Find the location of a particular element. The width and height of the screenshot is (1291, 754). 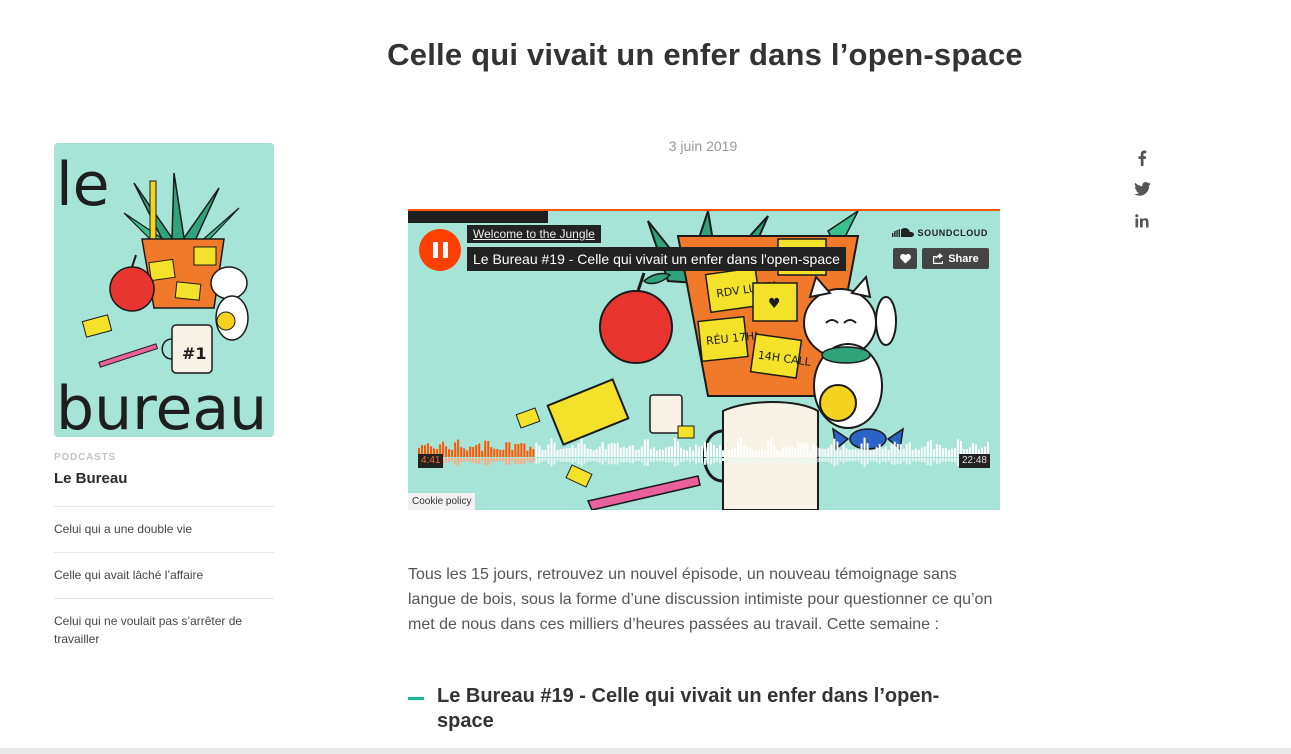

current-time: 4:41 is located at coordinates (431, 461).